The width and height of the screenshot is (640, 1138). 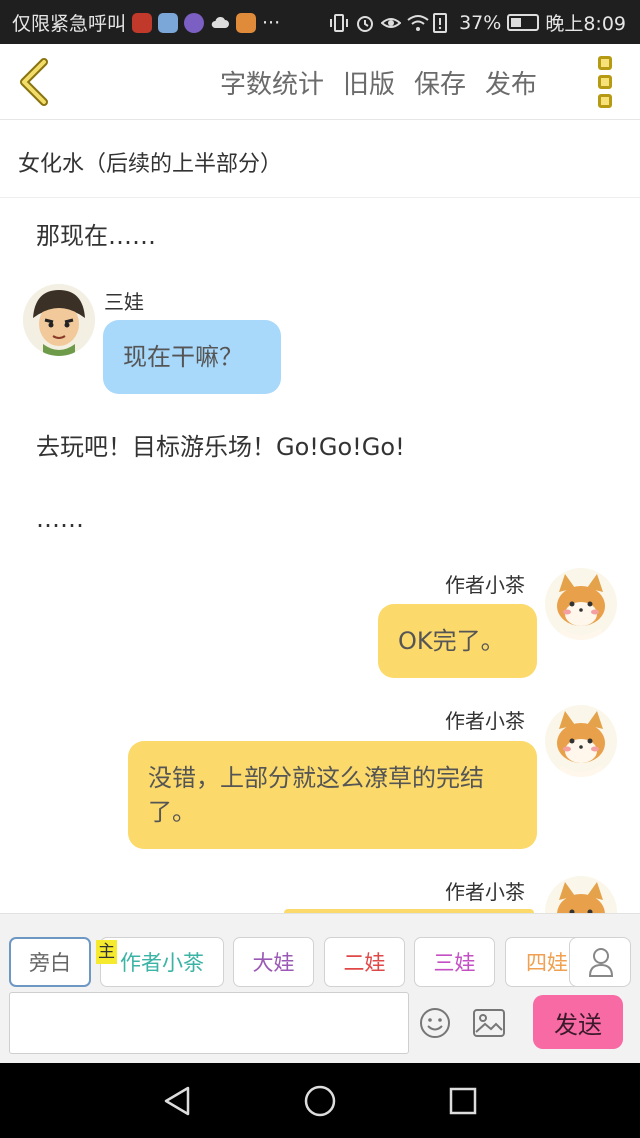 What do you see at coordinates (272, 82) in the screenshot?
I see `word-count-button: 字数统计` at bounding box center [272, 82].